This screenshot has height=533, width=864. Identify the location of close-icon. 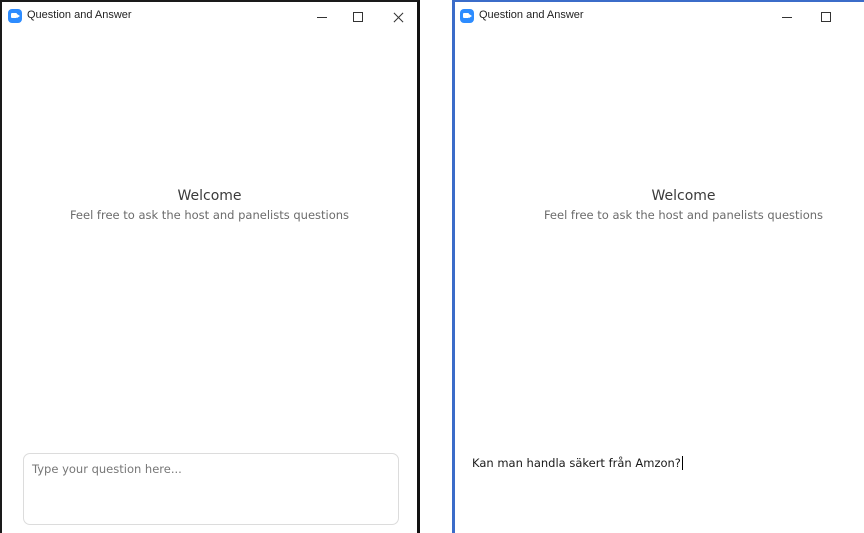
(398, 17).